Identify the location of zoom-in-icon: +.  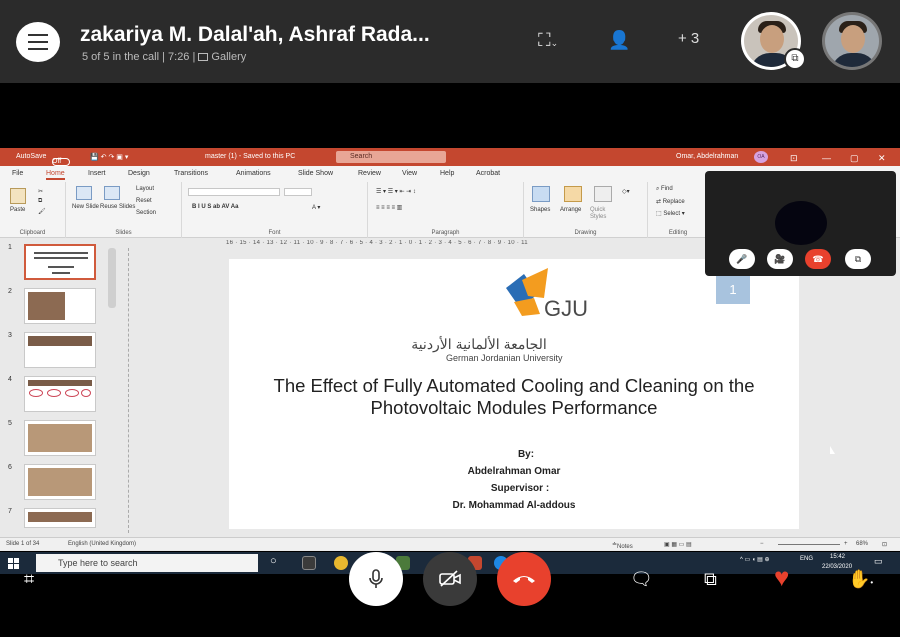
(846, 544).